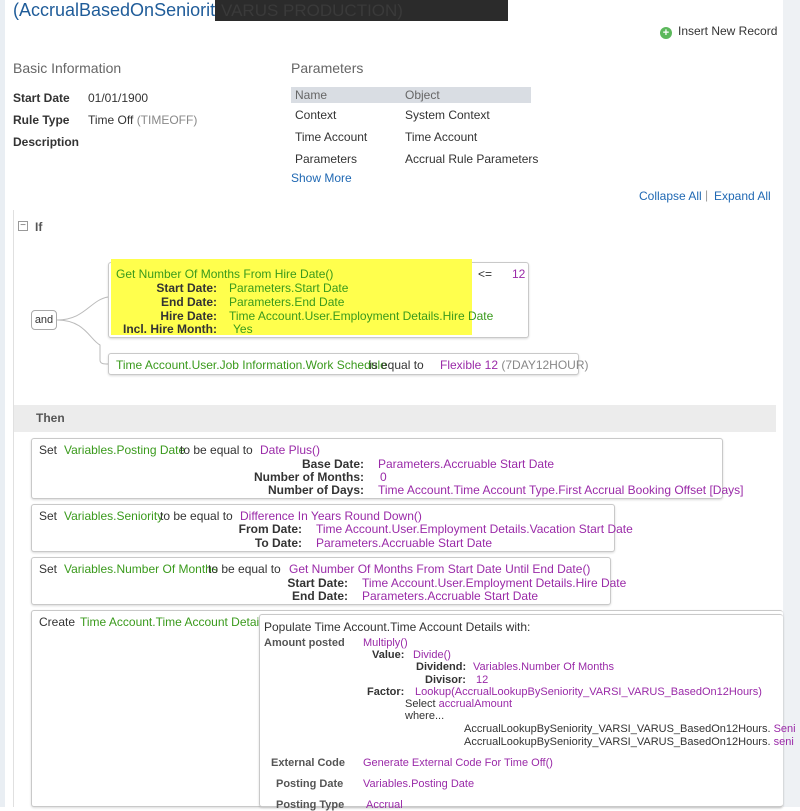 Image resolution: width=800 pixels, height=811 pixels. Describe the element at coordinates (124, 450) in the screenshot. I see `set1-variable: Variables.Posting Date` at that location.